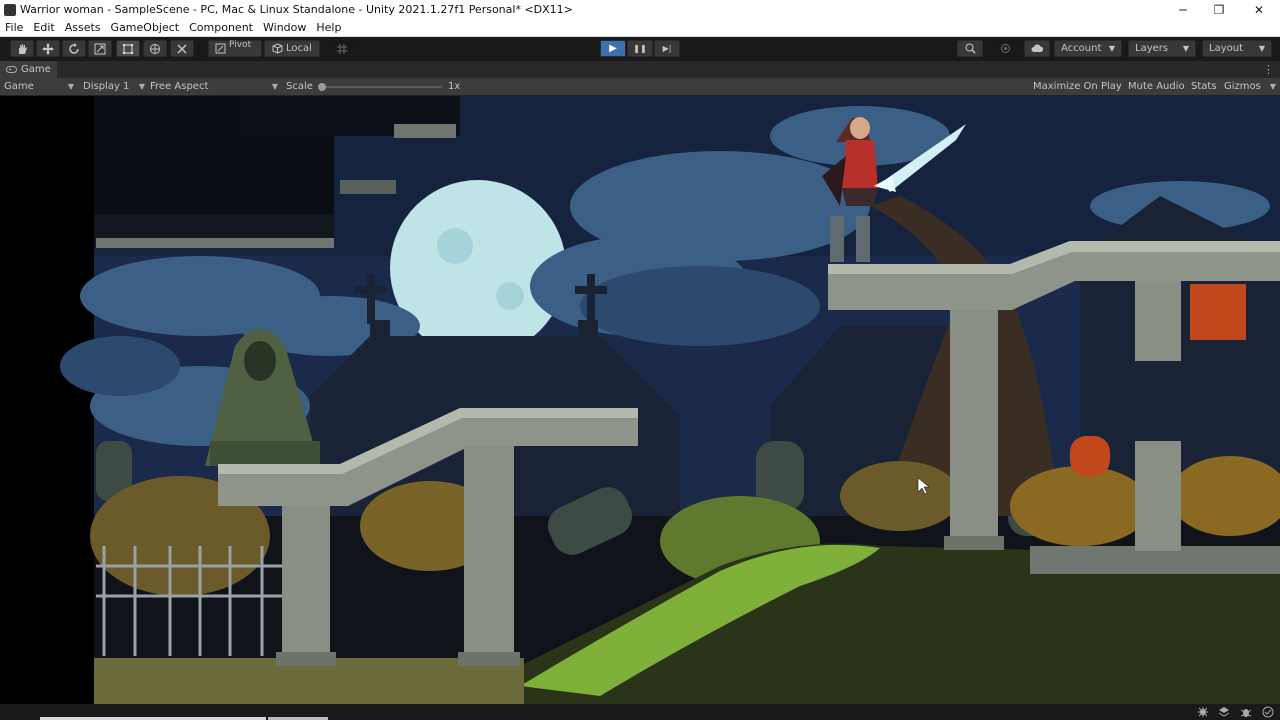  I want to click on pivot-icon, so click(220, 48).